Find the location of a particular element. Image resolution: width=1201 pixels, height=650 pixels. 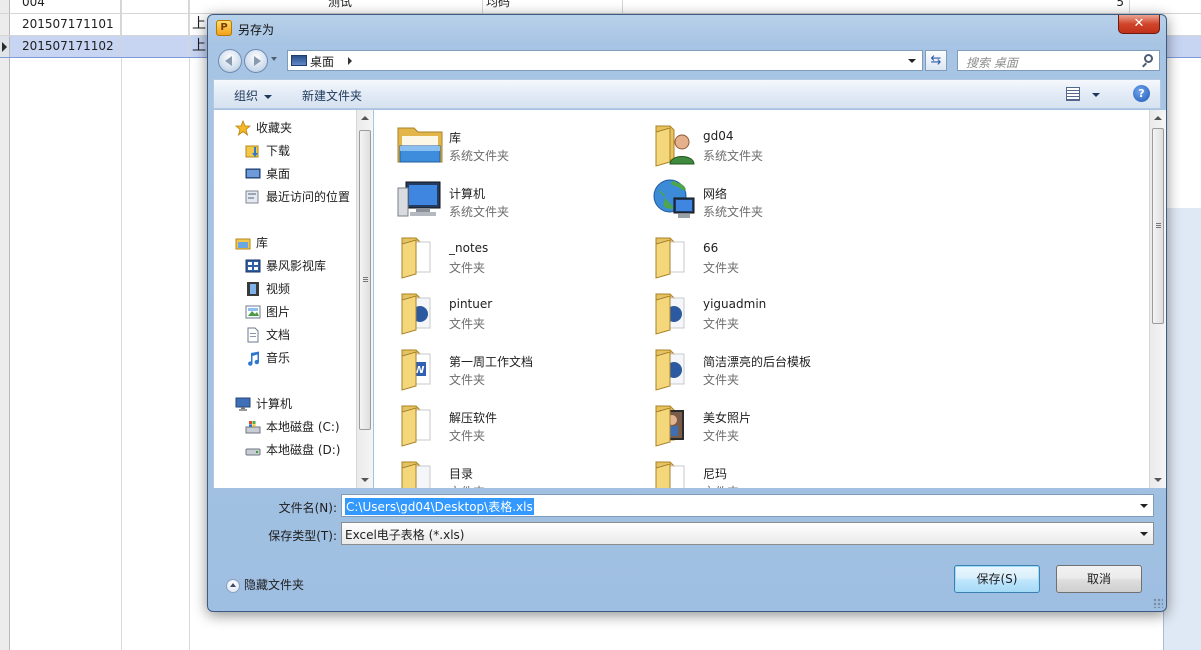

organize-button: 组织 is located at coordinates (253, 95).